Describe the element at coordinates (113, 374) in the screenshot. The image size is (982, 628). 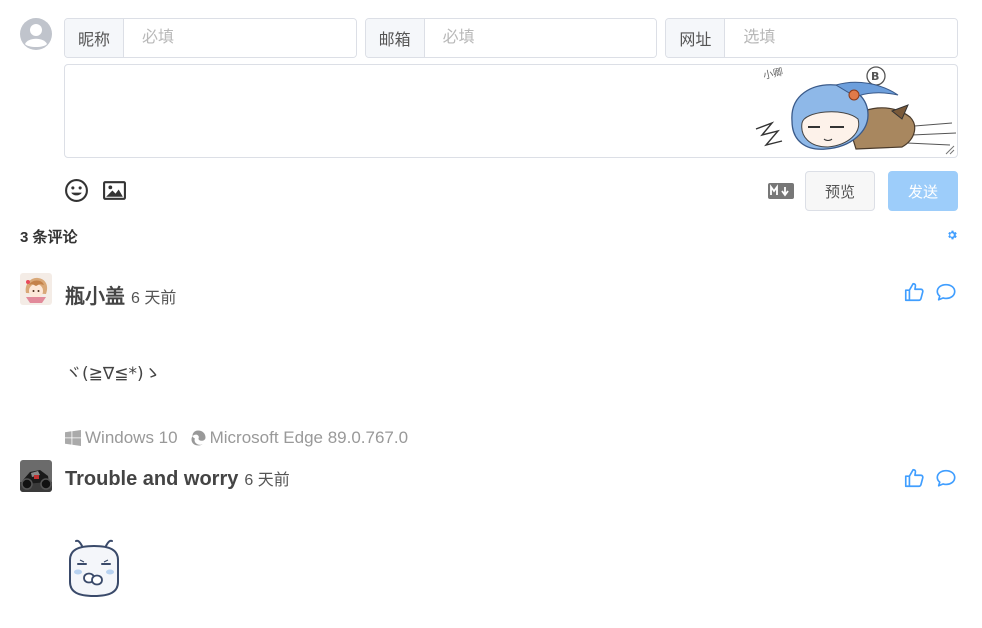
I see `comment-body: ヾ(≧∇≦*)ゝ` at that location.